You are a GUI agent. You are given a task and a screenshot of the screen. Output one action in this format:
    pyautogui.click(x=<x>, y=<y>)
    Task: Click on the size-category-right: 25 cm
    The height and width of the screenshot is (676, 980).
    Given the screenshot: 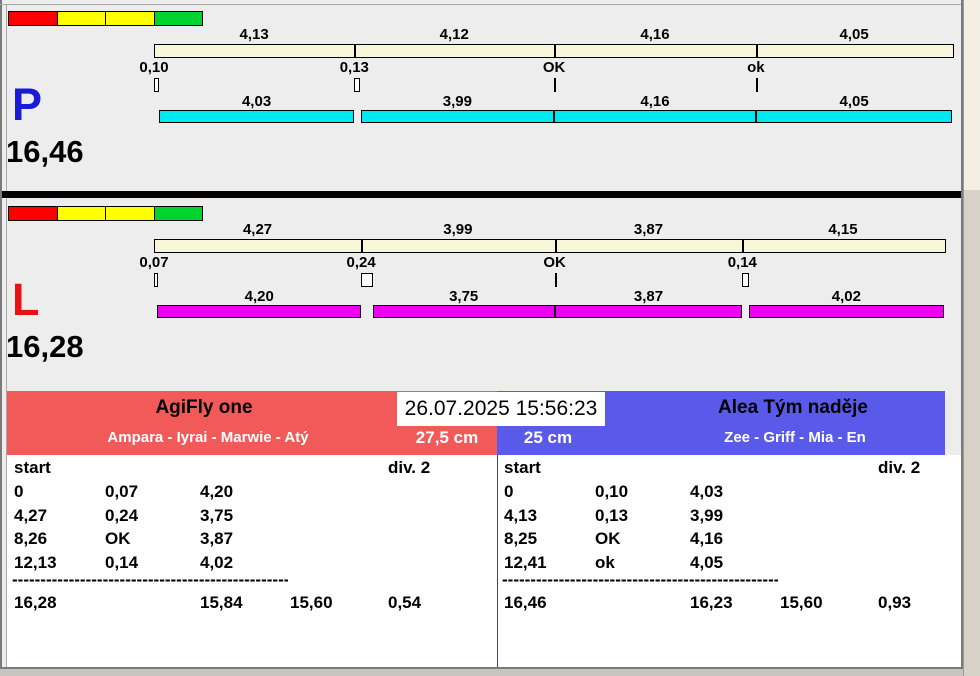 What is the action you would take?
    pyautogui.click(x=548, y=437)
    